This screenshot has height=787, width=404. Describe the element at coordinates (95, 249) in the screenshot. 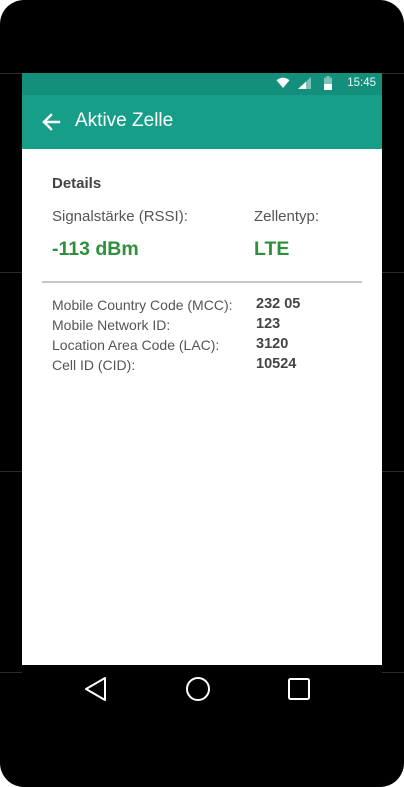

I see `signal-strength-value: -113 dBm` at that location.